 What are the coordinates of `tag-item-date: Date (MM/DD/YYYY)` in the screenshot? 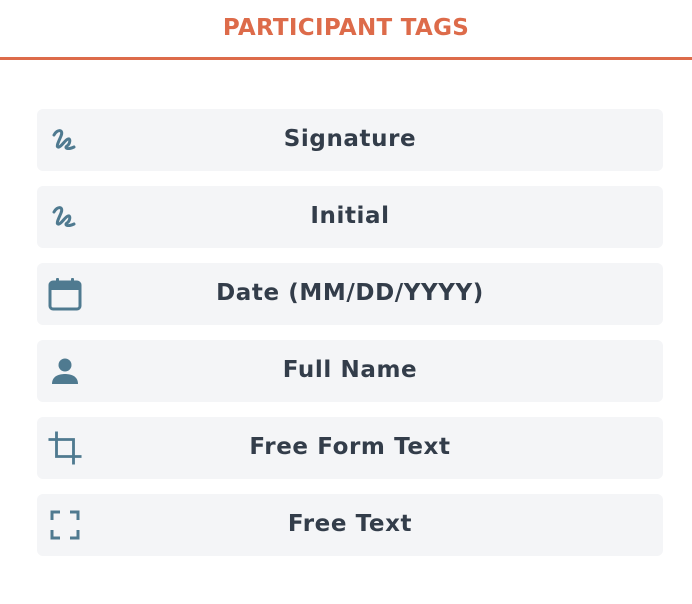 It's located at (350, 294).